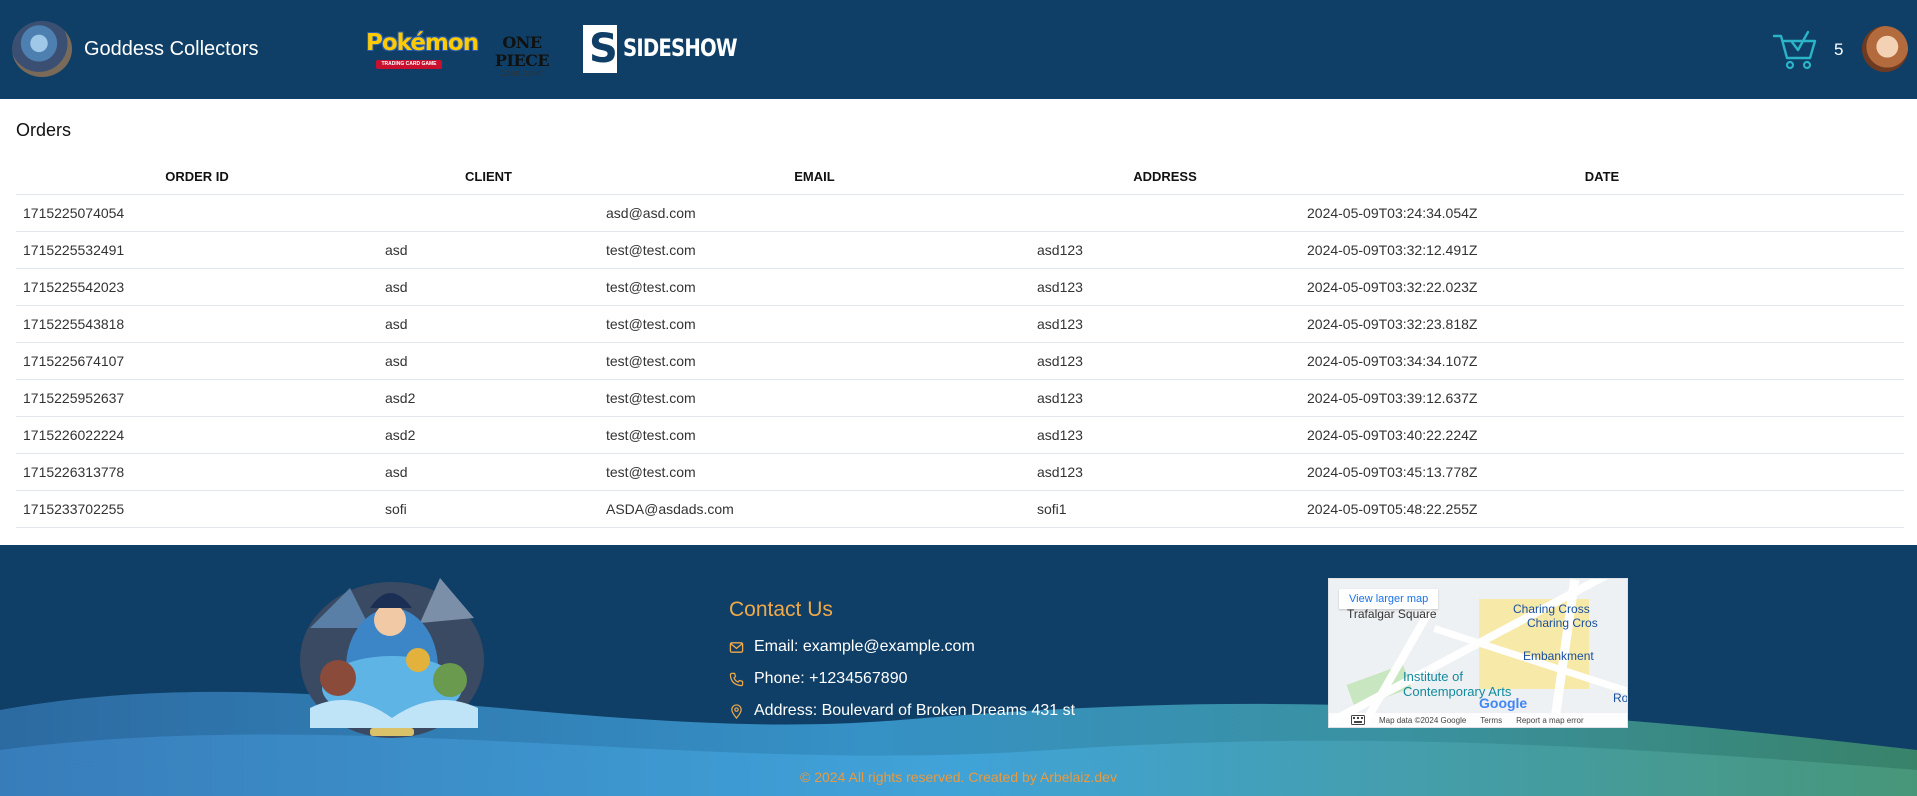  What do you see at coordinates (603, 49) in the screenshot?
I see `sideshow-mark-letter: S` at bounding box center [603, 49].